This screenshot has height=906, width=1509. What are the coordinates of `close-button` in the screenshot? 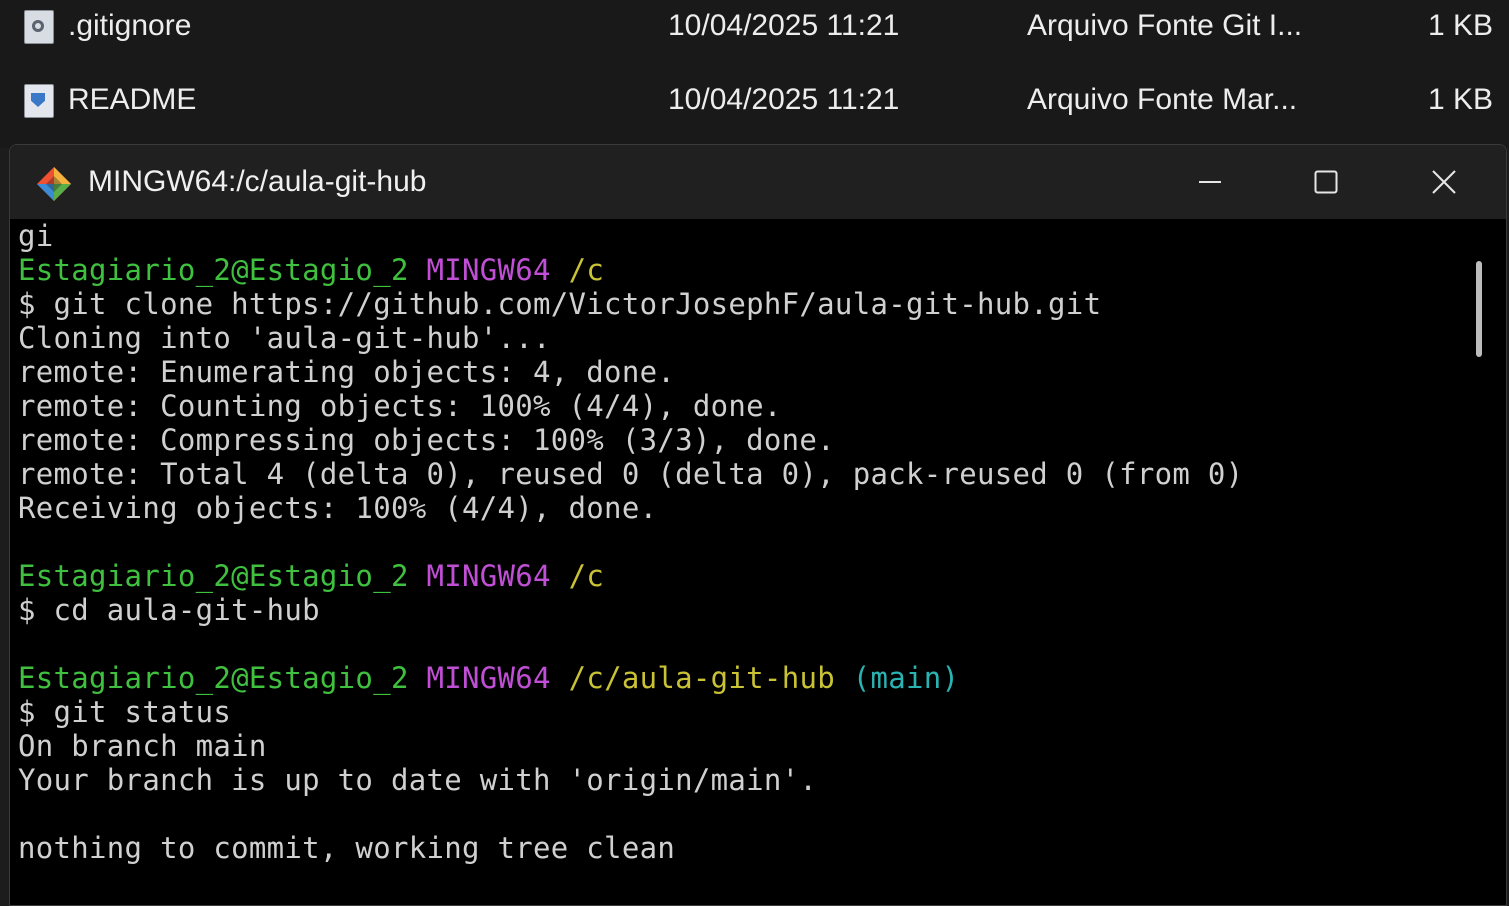 It's located at (1444, 182).